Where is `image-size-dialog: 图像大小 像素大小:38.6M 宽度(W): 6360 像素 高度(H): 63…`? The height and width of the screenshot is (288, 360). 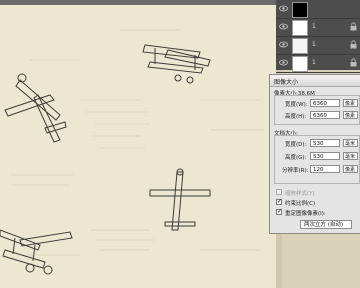 image-size-dialog: 图像大小 像素大小:38.6M 宽度(W): 6360 像素 高度(H): 63… is located at coordinates (314, 154).